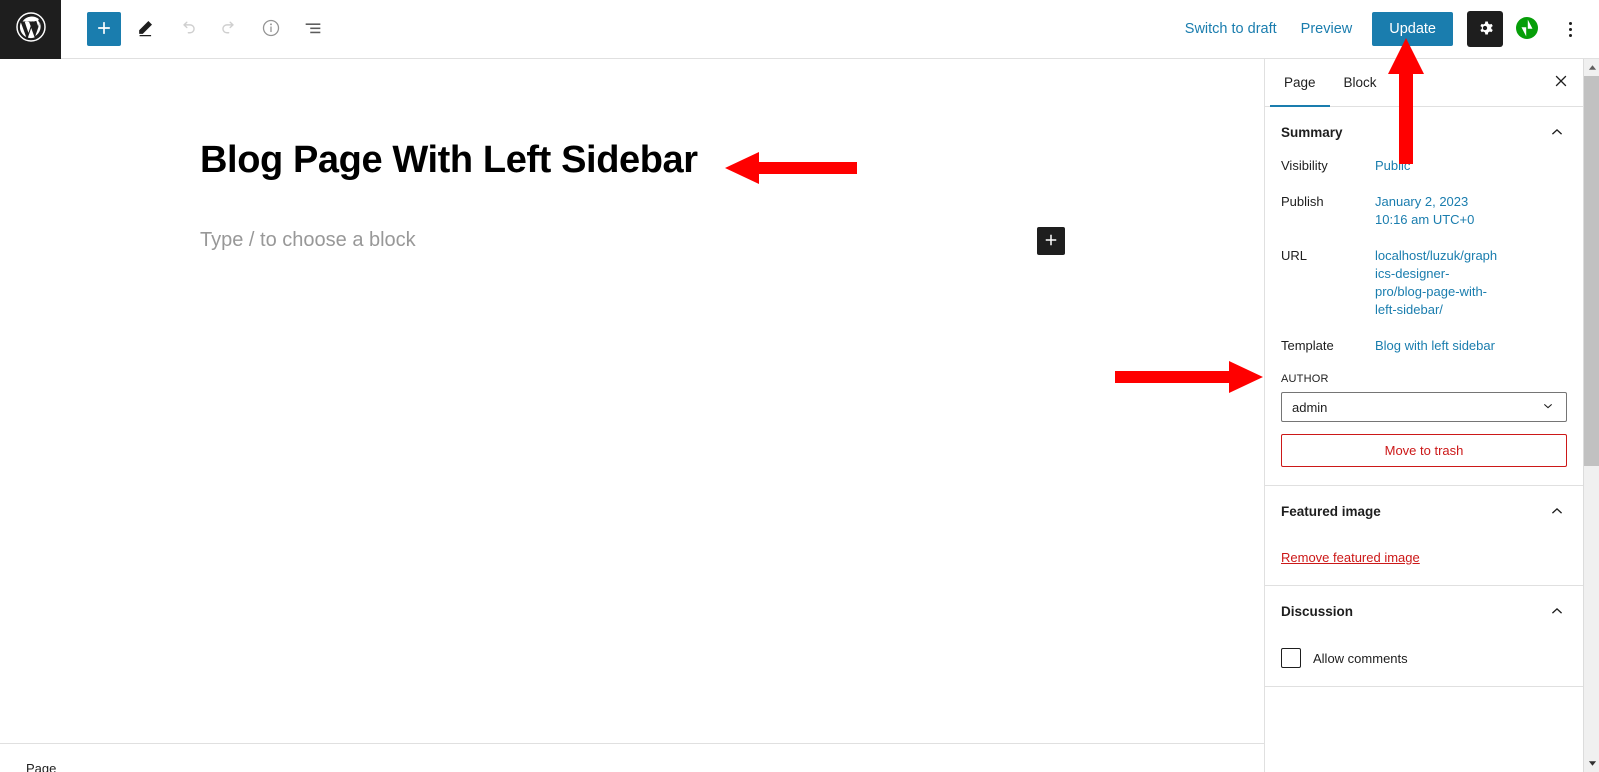 This screenshot has height=772, width=1599. I want to click on block-appender-button, so click(1051, 241).